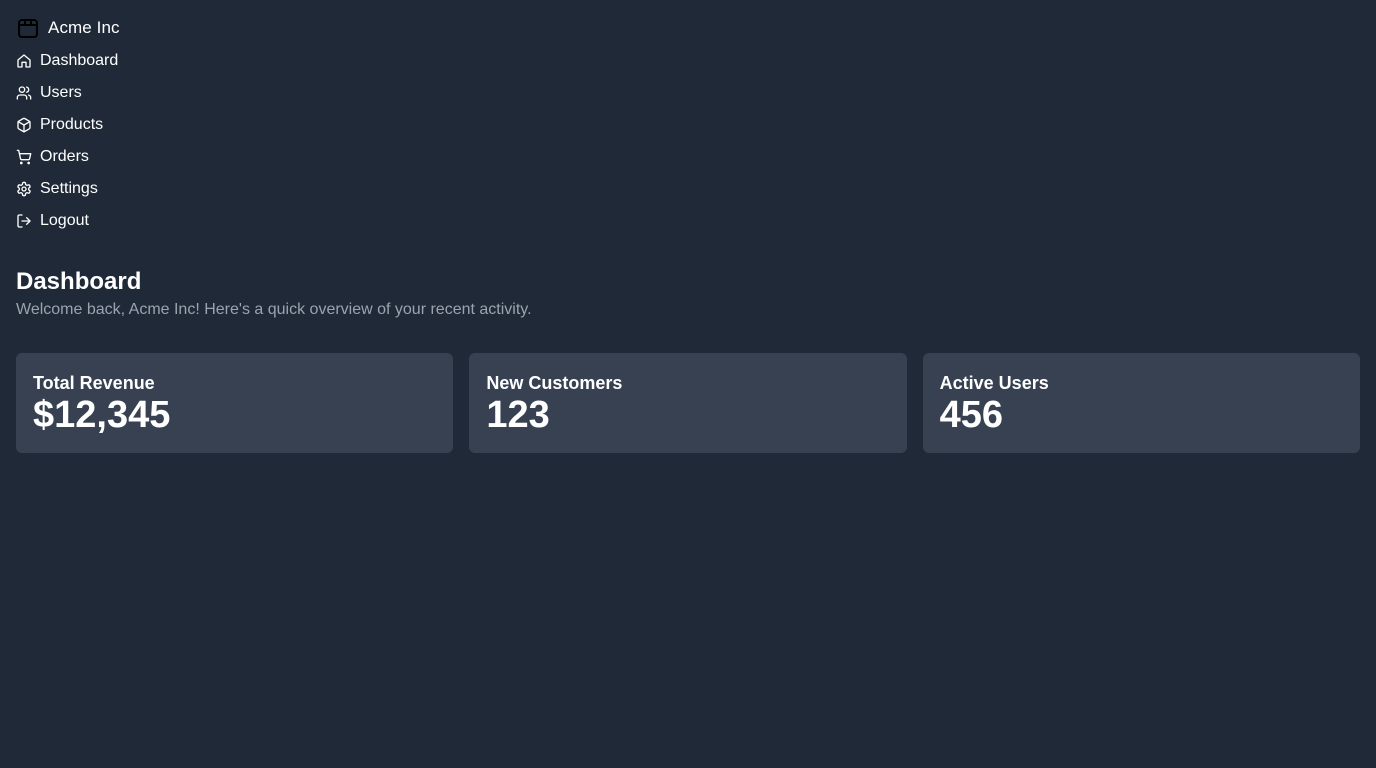  What do you see at coordinates (518, 415) in the screenshot?
I see `stat-card-value: 123` at bounding box center [518, 415].